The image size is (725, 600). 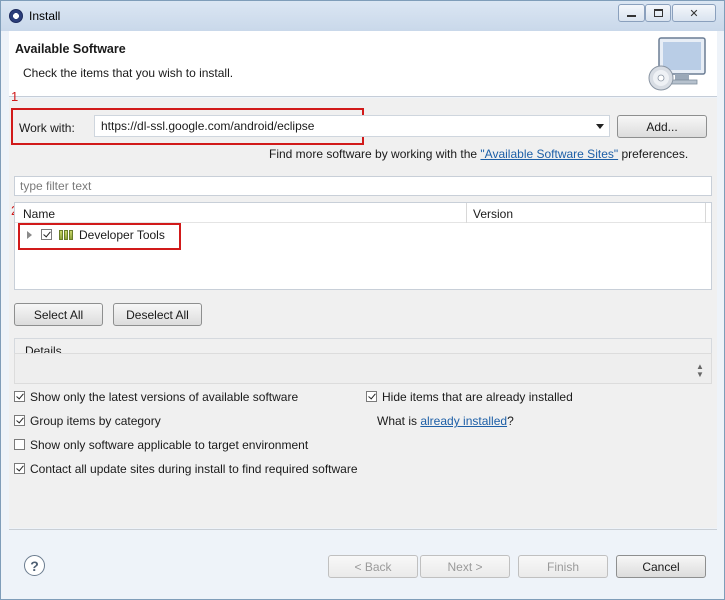 I want to click on maximize-icon, so click(x=658, y=13).